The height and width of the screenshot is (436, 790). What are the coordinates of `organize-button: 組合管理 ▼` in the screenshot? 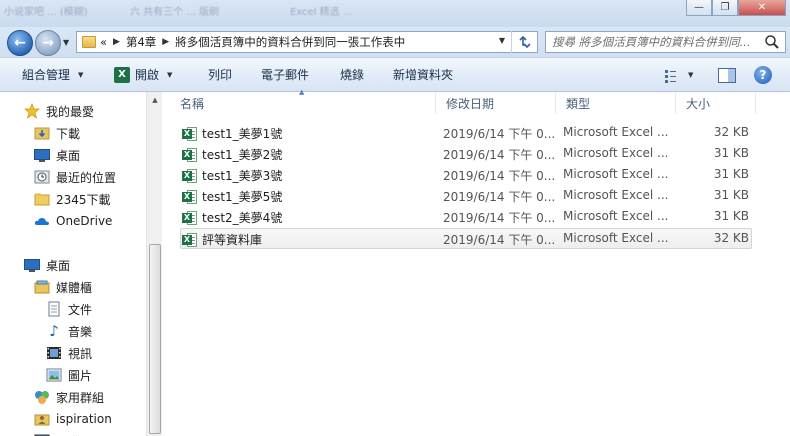 It's located at (52, 74).